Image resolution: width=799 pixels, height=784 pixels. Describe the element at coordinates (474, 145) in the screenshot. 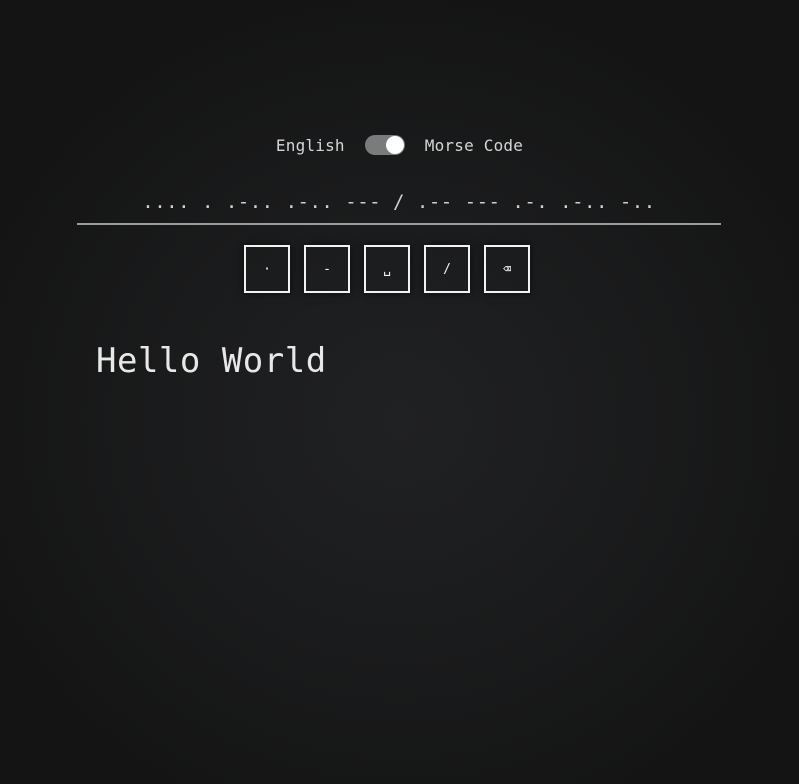

I see `morse-code-label: Morse Code` at that location.